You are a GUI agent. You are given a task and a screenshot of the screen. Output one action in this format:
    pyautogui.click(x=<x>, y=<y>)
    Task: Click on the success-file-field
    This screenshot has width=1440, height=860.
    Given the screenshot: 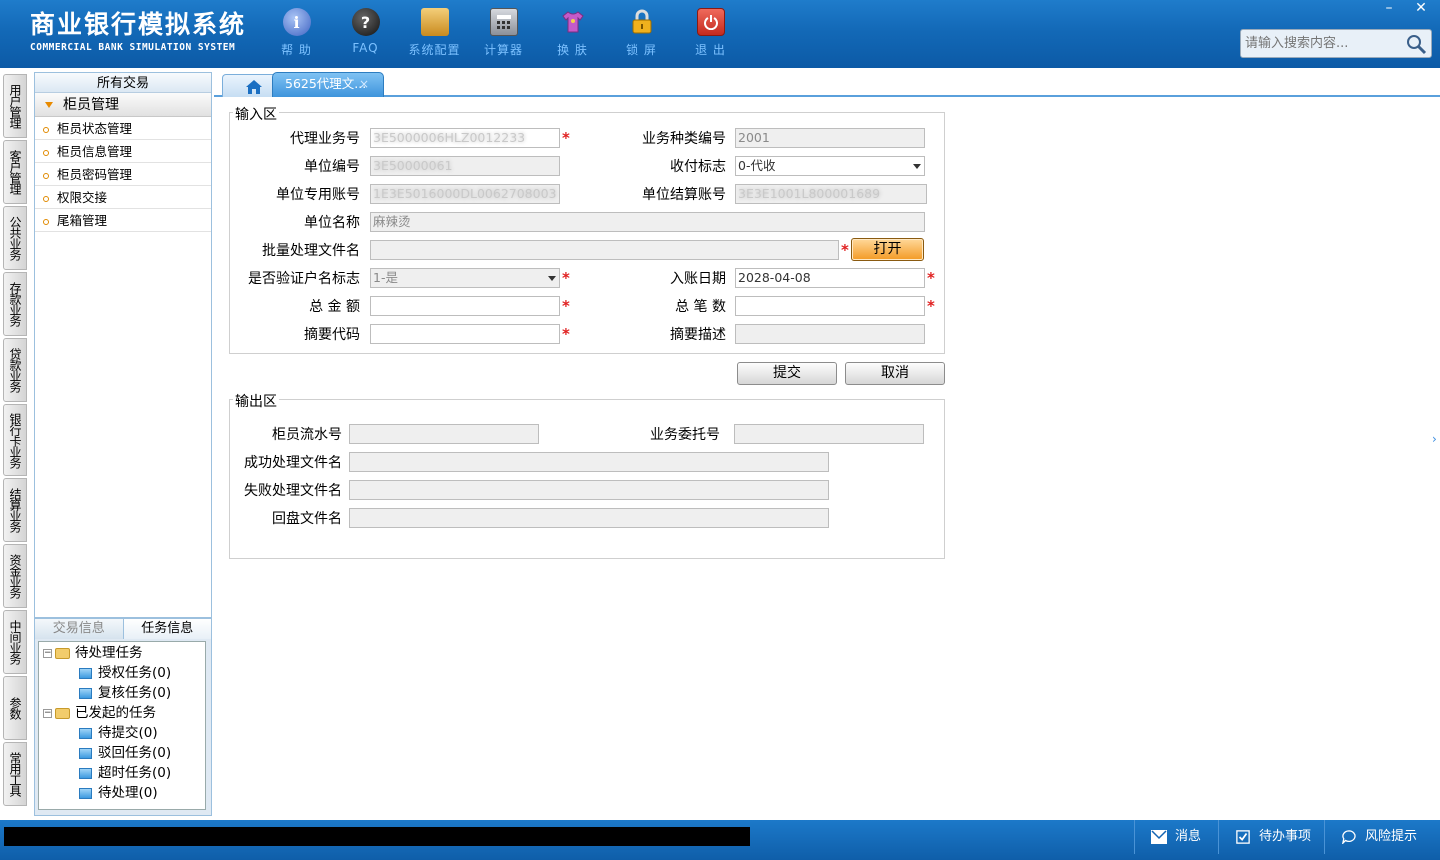 What is the action you would take?
    pyautogui.click(x=589, y=462)
    